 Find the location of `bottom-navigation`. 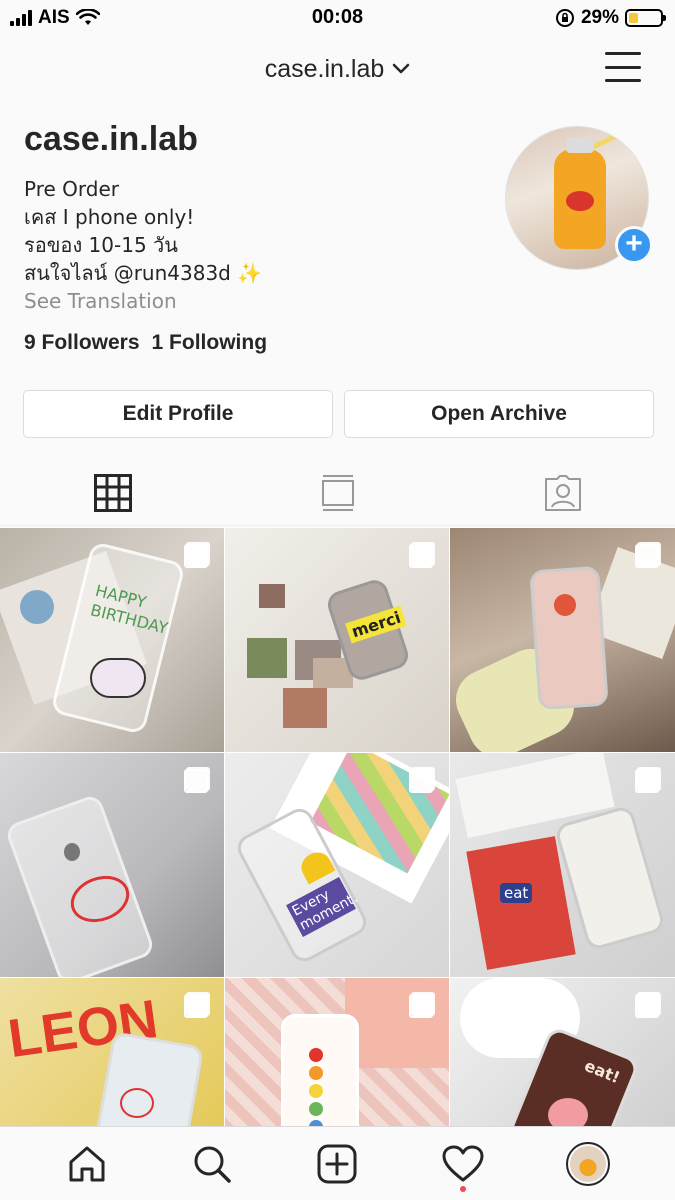

bottom-navigation is located at coordinates (337, 1163).